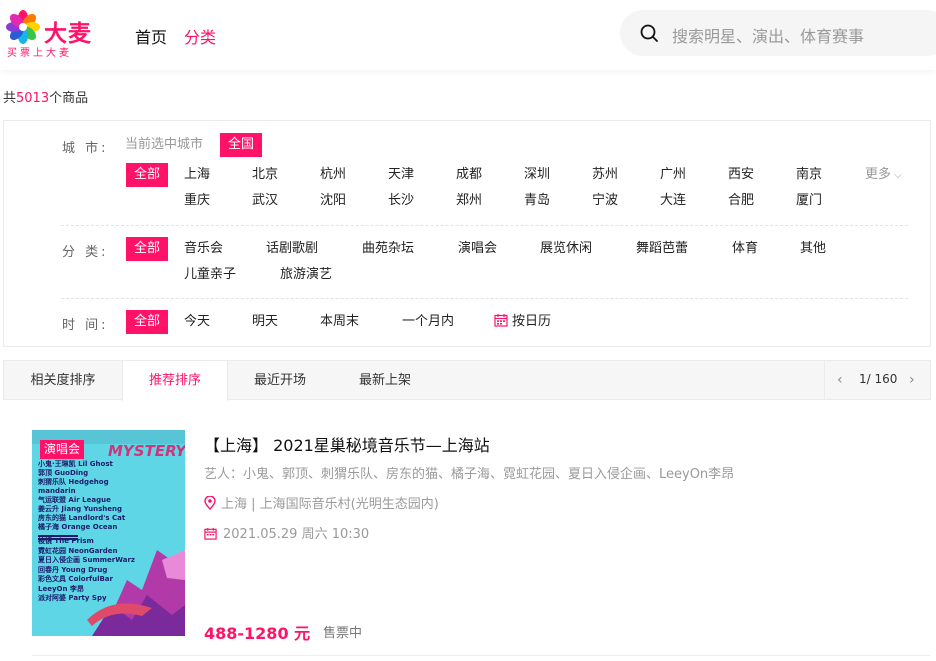 This screenshot has width=936, height=661. I want to click on tab-newest: 最新上架, so click(385, 380).